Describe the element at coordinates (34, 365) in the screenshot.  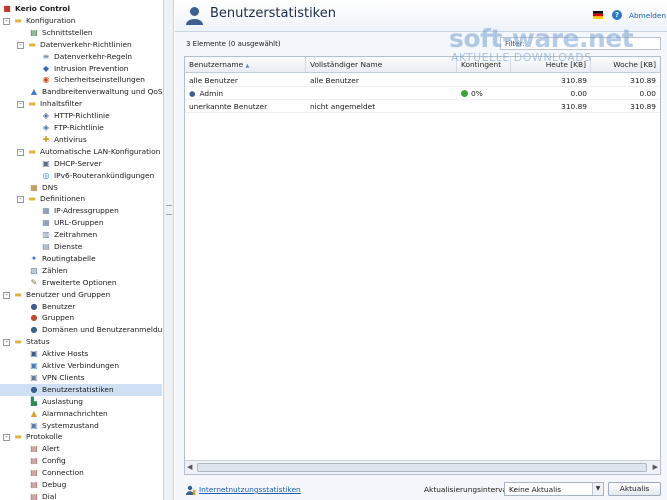
I see `connections-icon: ▣` at that location.